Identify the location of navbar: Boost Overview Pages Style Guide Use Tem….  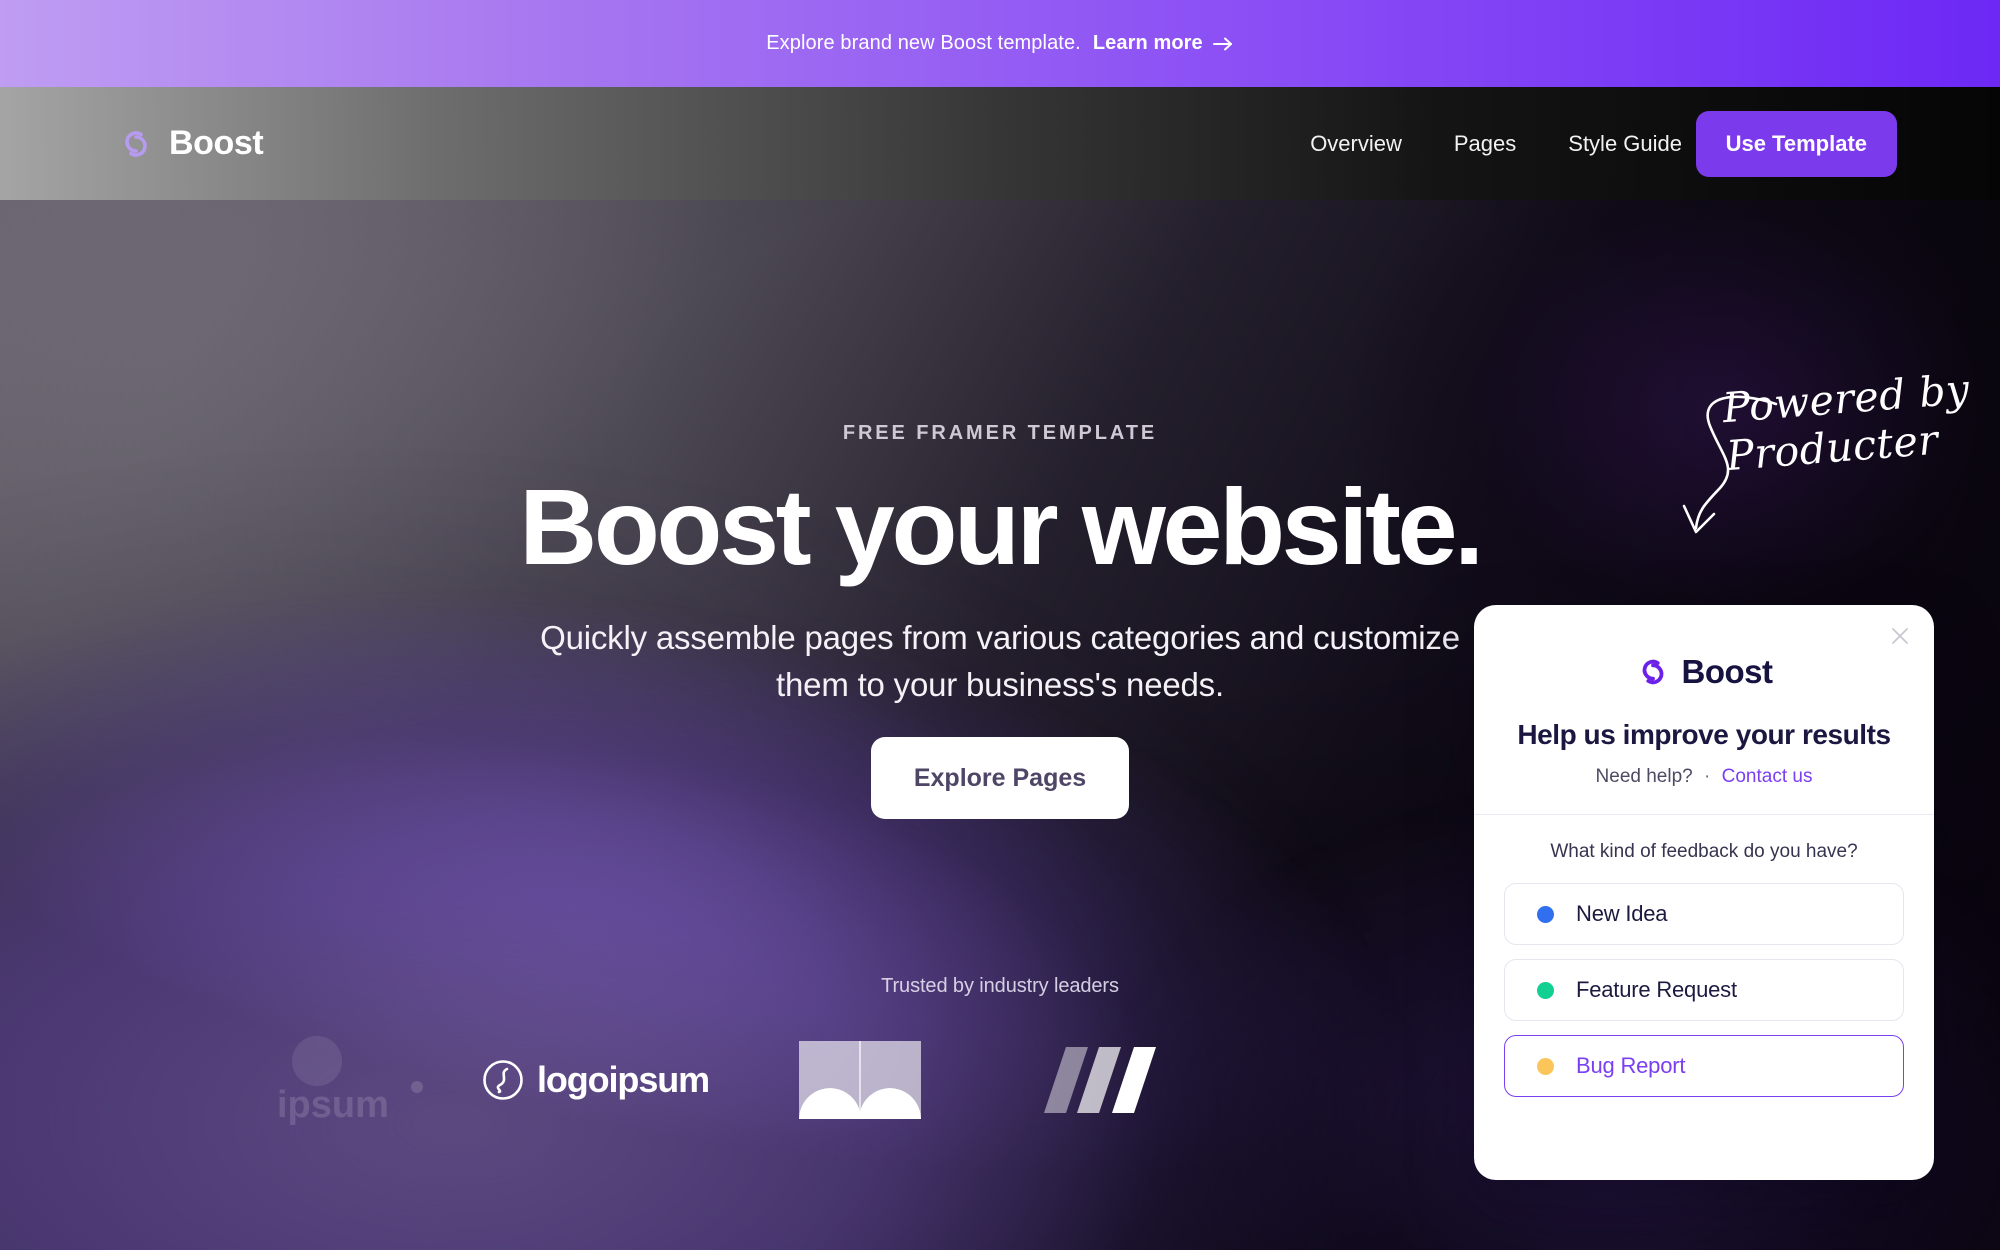
(1000, 143).